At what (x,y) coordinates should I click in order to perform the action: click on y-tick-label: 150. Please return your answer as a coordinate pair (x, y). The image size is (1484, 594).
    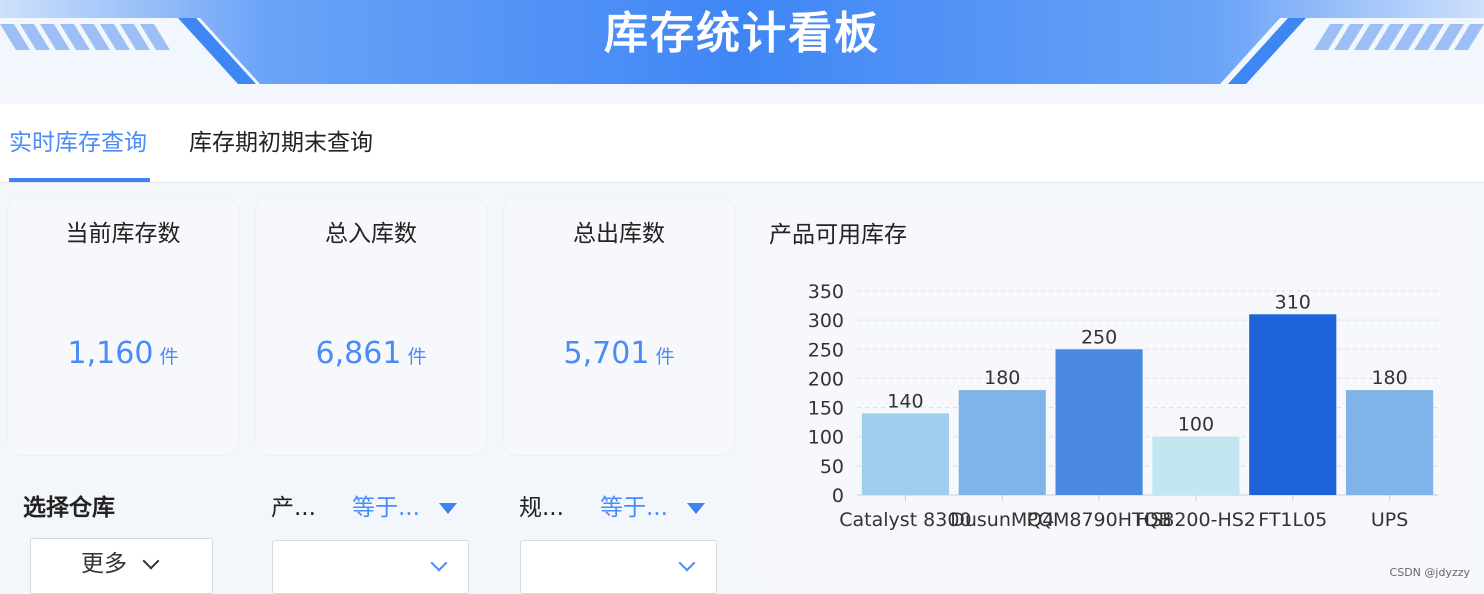
    Looking at the image, I should click on (826, 409).